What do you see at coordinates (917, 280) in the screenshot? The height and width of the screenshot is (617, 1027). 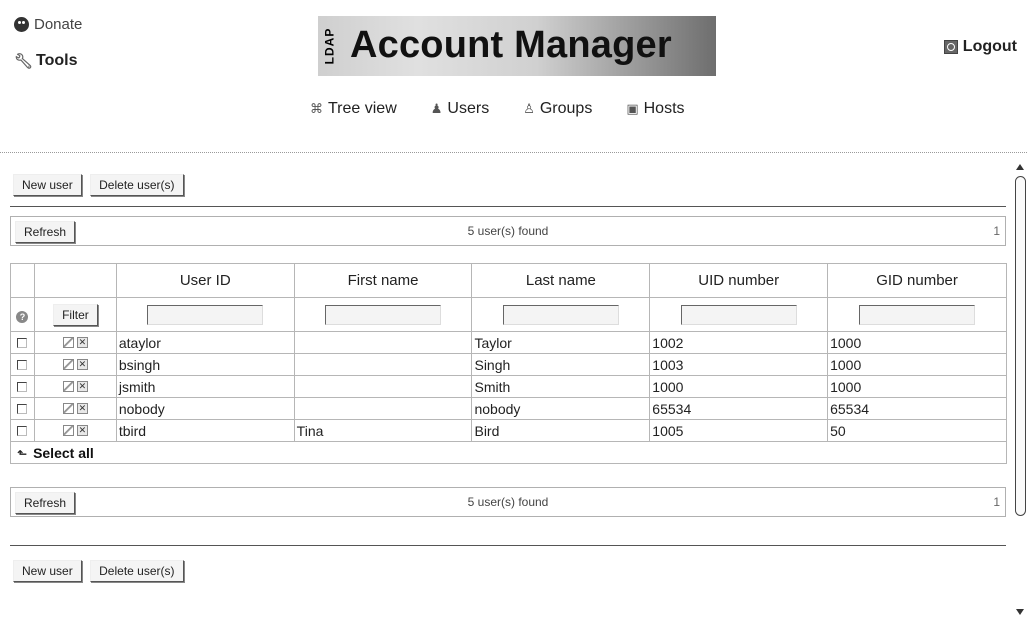 I see `column-header: GID number` at bounding box center [917, 280].